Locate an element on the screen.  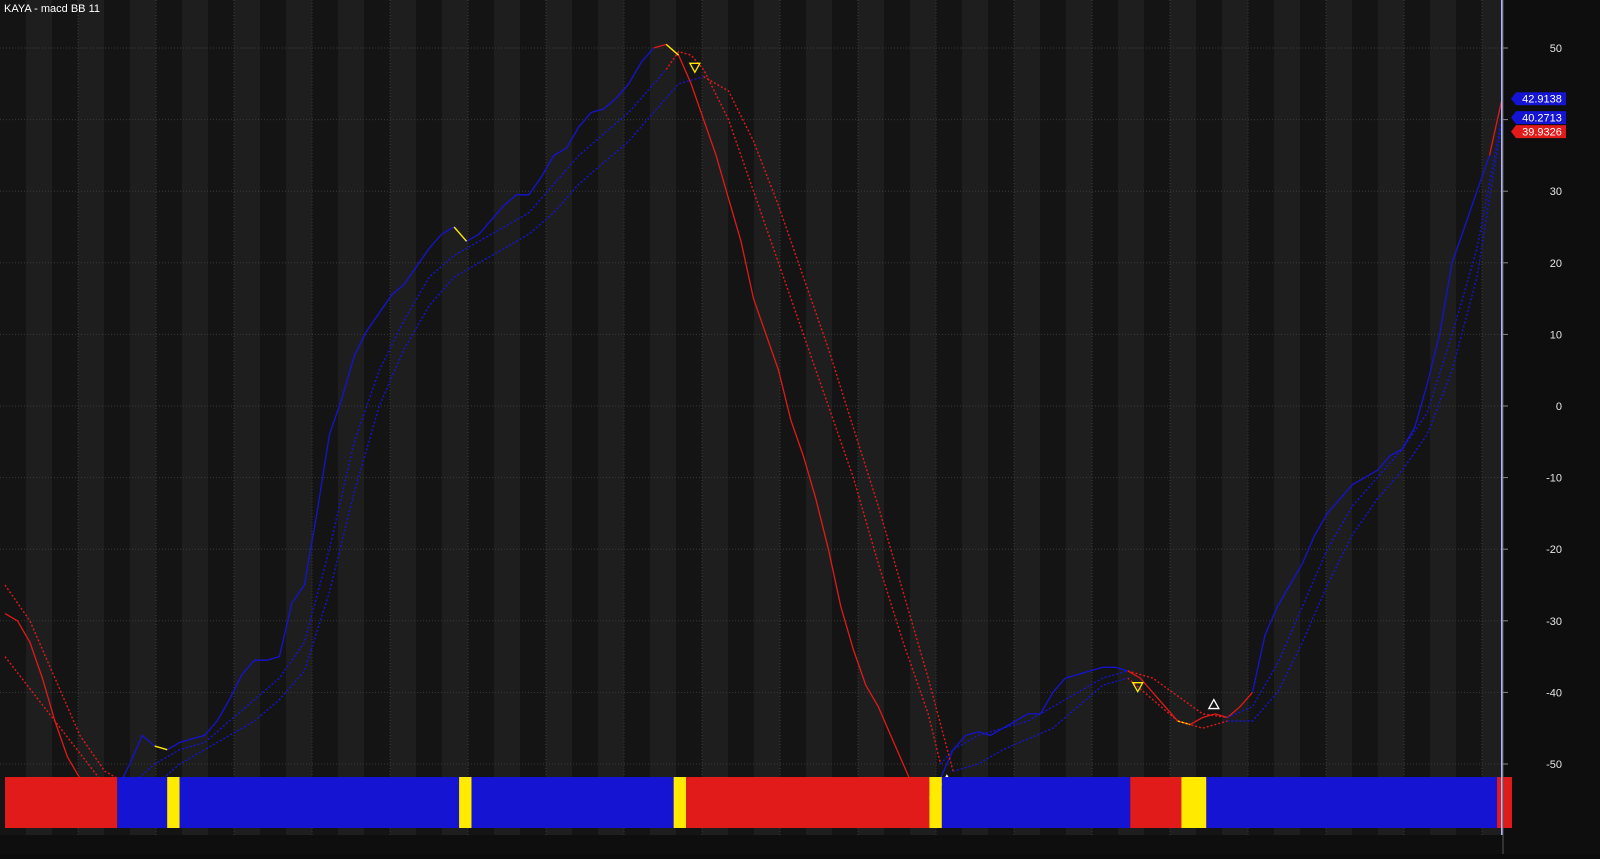
y-tick-label: -20 is located at coordinates (1554, 550).